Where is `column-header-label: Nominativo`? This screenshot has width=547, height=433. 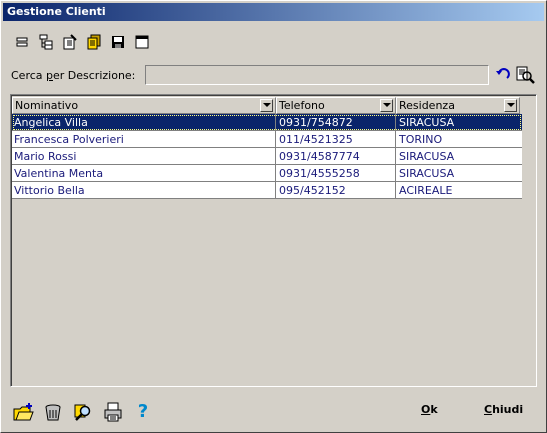 column-header-label: Nominativo is located at coordinates (47, 105).